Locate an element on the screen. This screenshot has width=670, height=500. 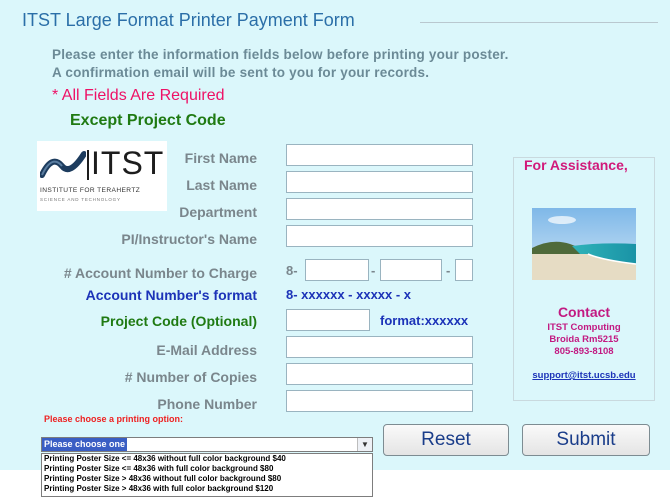
printing-option-select: Please choose one ▼ is located at coordinates (207, 444).